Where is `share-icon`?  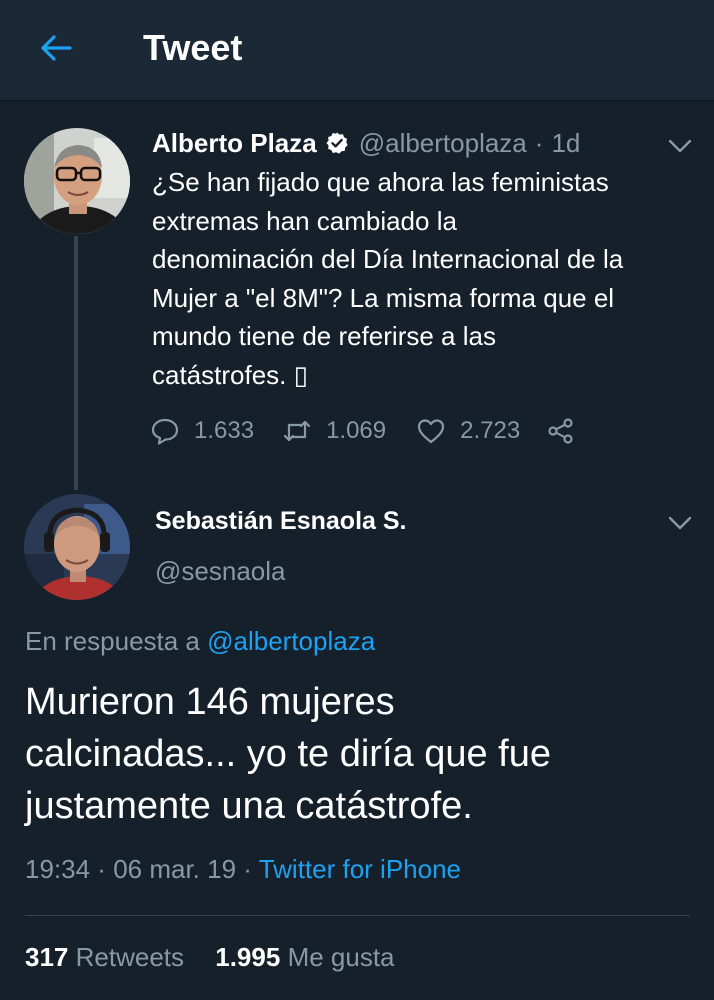
share-icon is located at coordinates (560, 431).